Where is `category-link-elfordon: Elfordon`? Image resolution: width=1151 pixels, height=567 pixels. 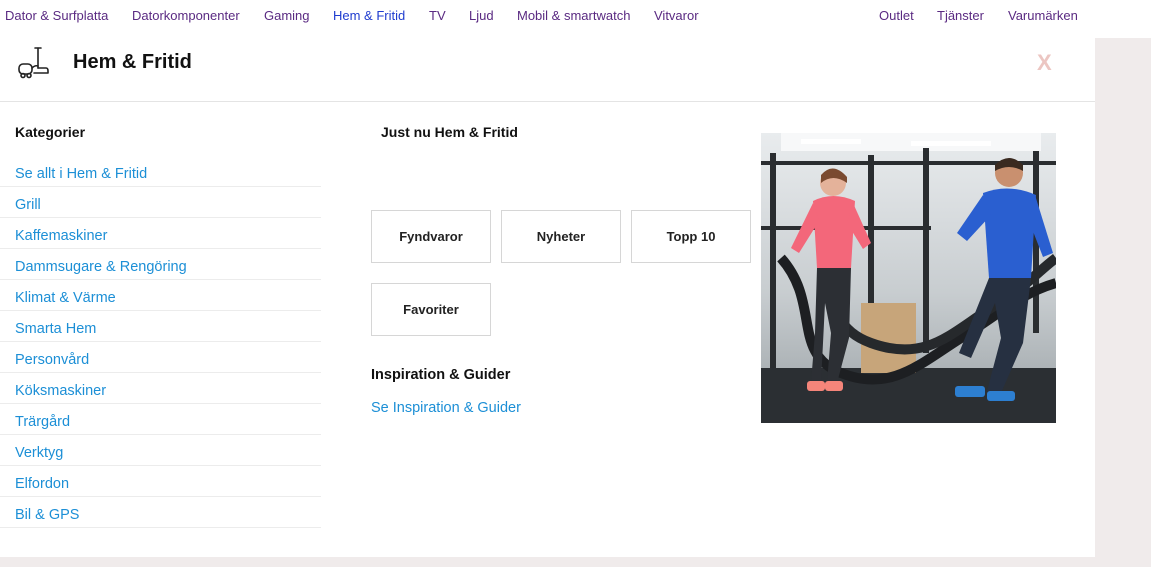
category-link-elfordon: Elfordon is located at coordinates (42, 484).